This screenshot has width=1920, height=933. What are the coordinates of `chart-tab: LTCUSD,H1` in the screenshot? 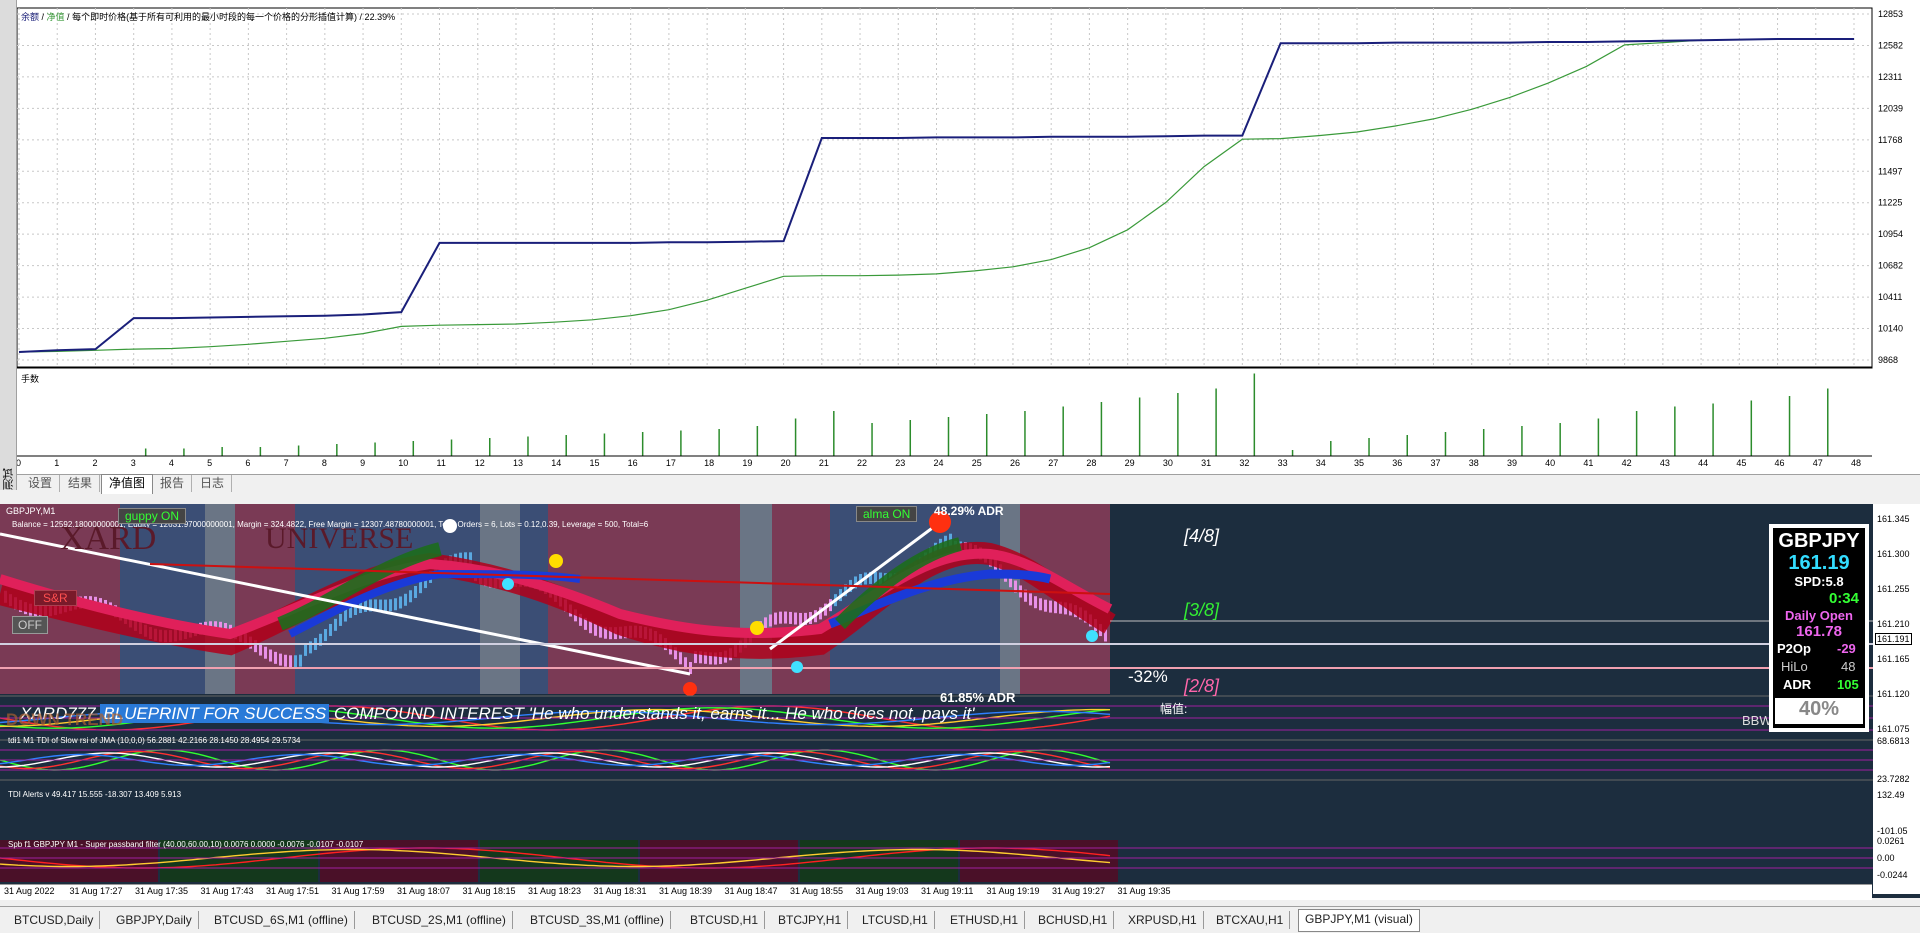 It's located at (895, 920).